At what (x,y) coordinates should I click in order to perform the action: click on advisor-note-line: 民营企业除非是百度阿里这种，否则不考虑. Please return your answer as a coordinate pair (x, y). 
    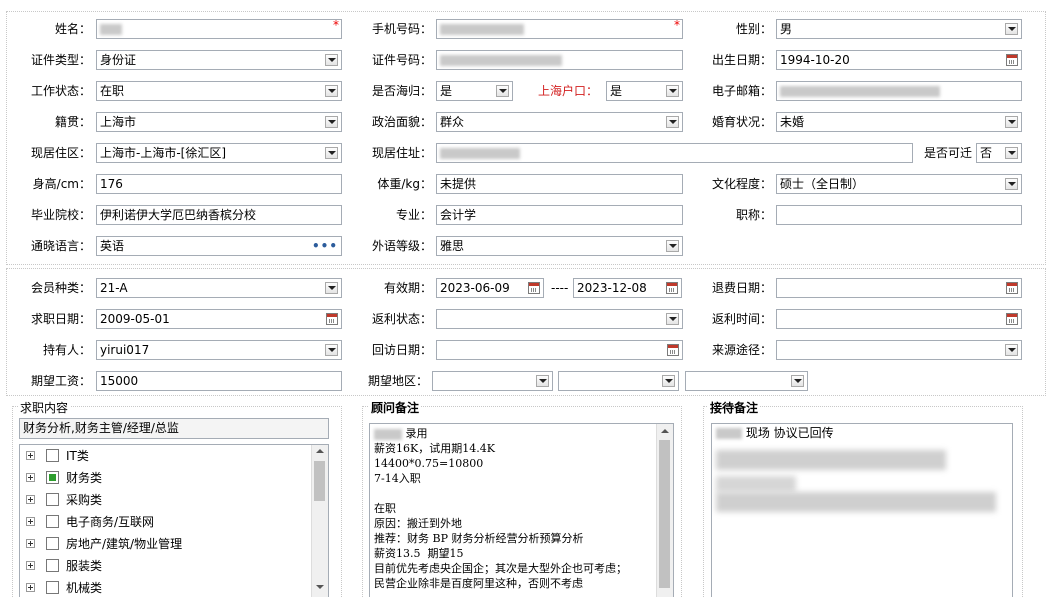
    Looking at the image, I should click on (521, 583).